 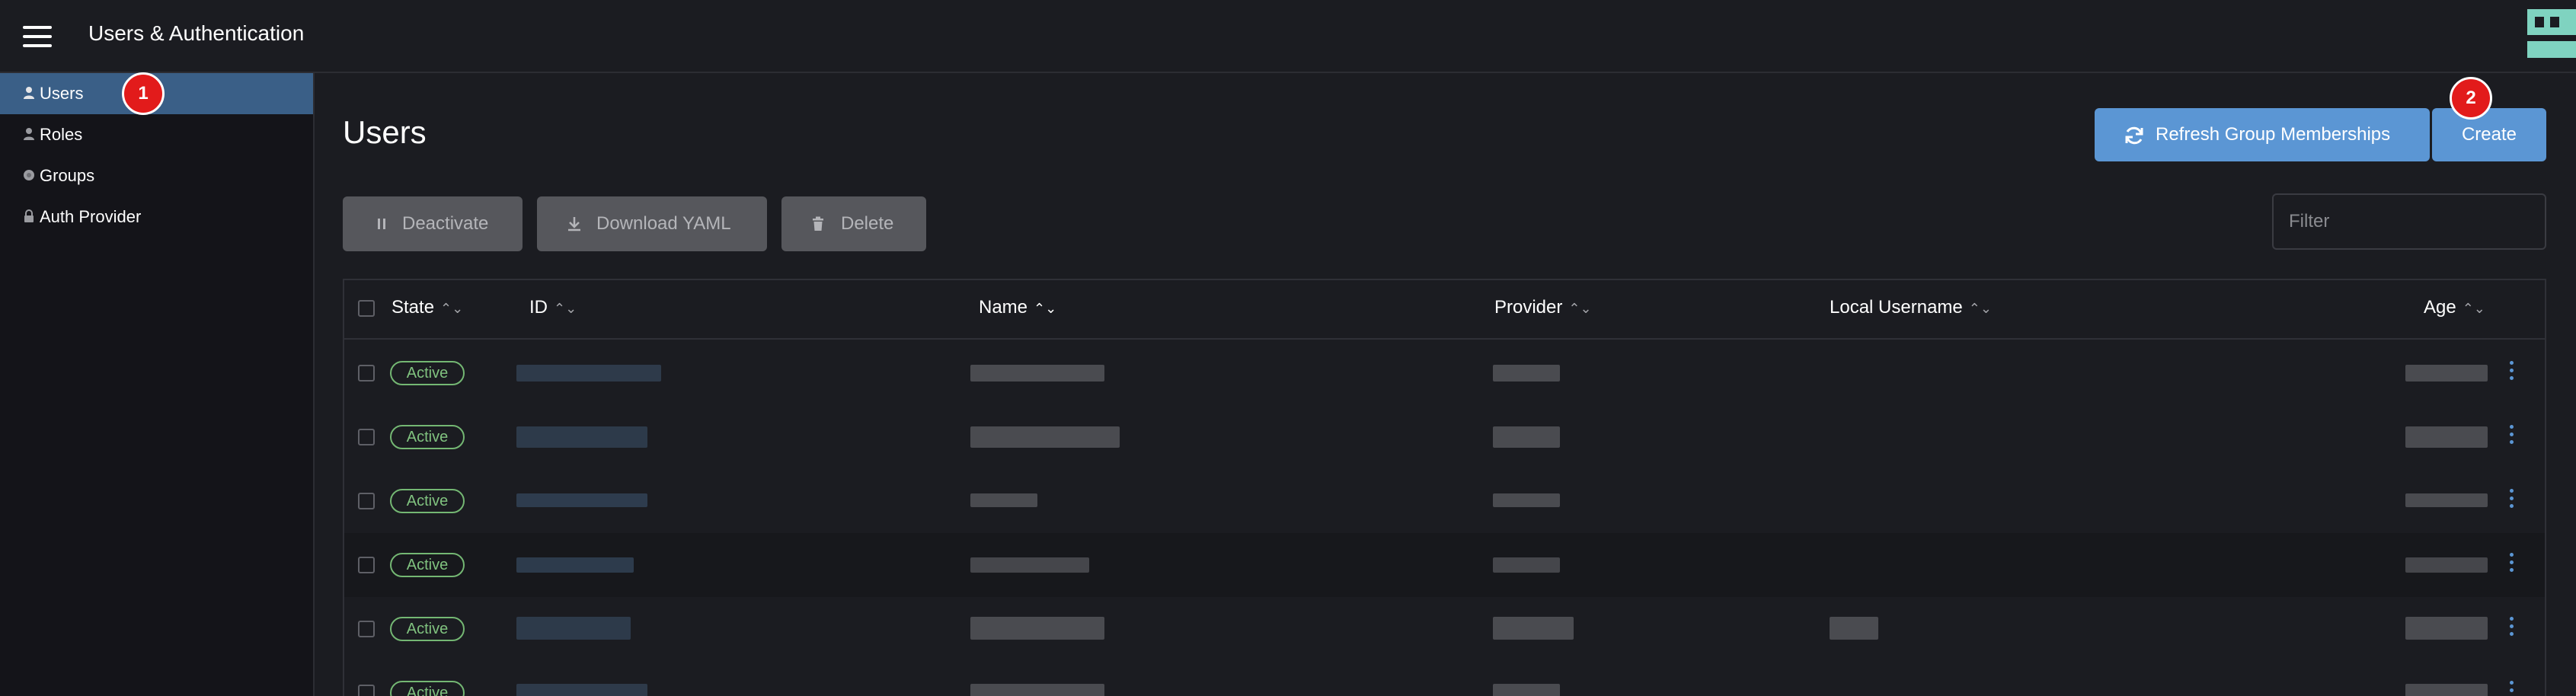 What do you see at coordinates (2273, 135) in the screenshot?
I see `refresh-button-label: Refresh Group Memberships` at bounding box center [2273, 135].